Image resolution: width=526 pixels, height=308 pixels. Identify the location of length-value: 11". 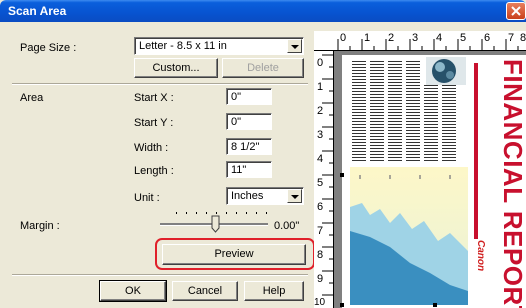
(239, 170).